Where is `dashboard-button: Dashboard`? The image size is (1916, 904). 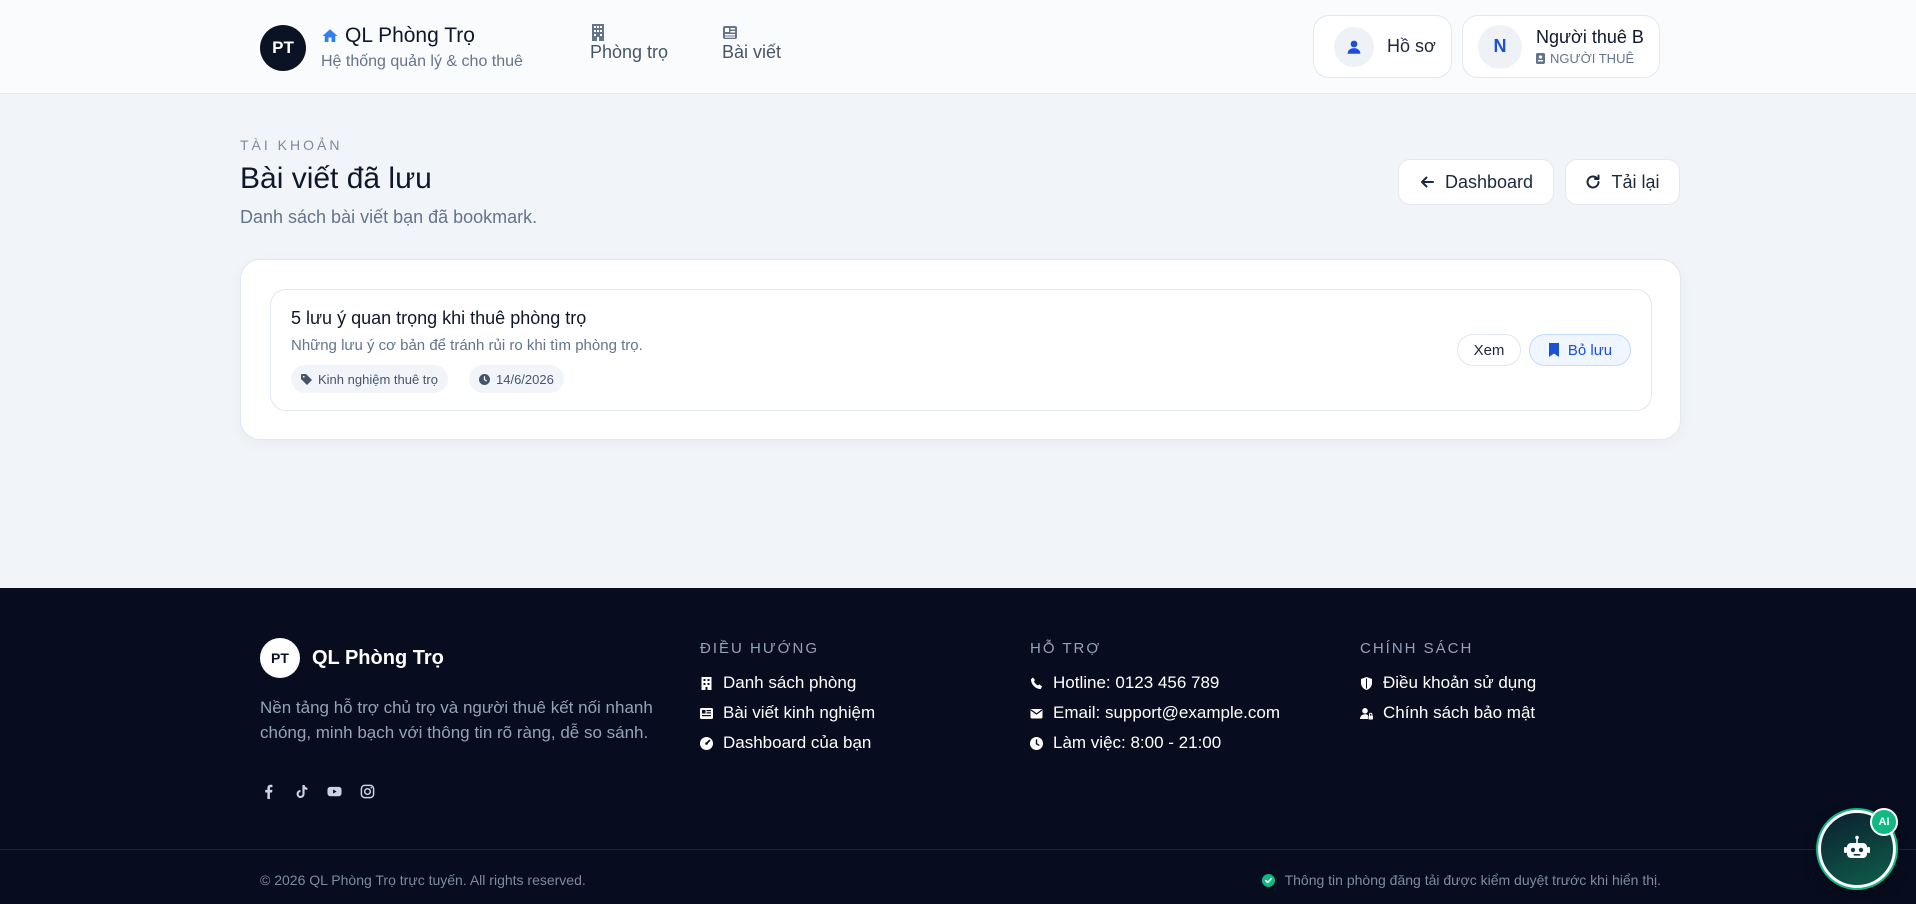
dashboard-button: Dashboard is located at coordinates (1476, 182).